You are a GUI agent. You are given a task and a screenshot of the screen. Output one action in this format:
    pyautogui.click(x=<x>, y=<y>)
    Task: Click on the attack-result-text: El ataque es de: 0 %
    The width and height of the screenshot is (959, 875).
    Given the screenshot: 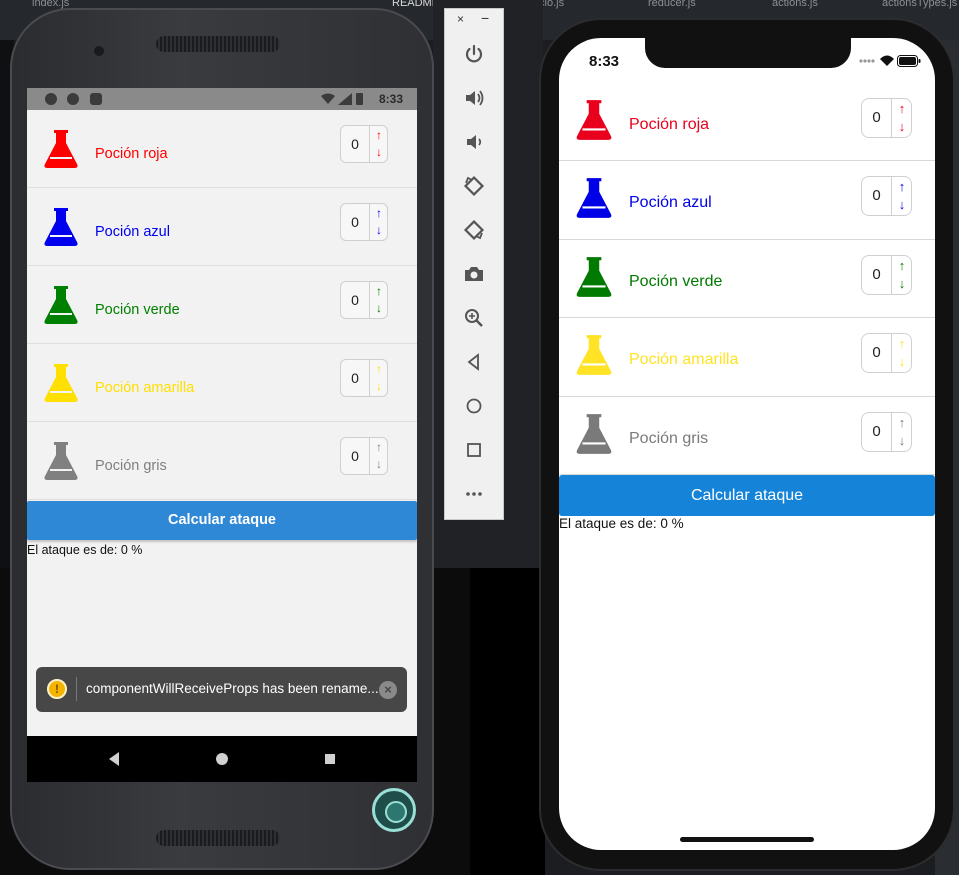 What is the action you would take?
    pyautogui.click(x=621, y=523)
    